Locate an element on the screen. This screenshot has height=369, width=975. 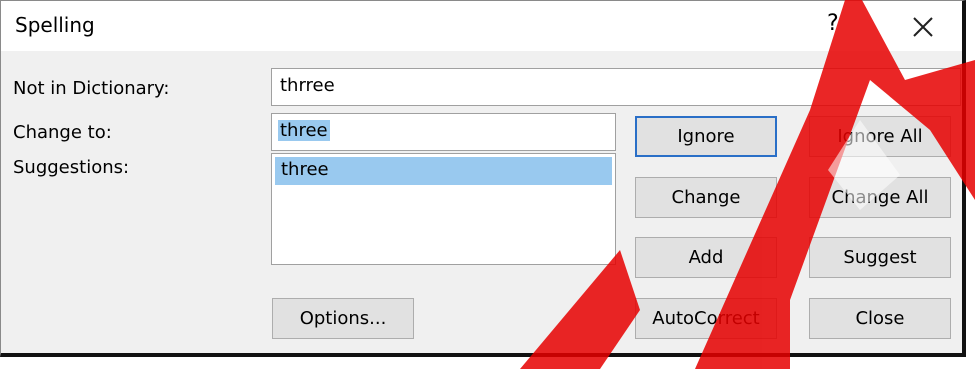
not-in-dictionary-field: thrree is located at coordinates (616, 87).